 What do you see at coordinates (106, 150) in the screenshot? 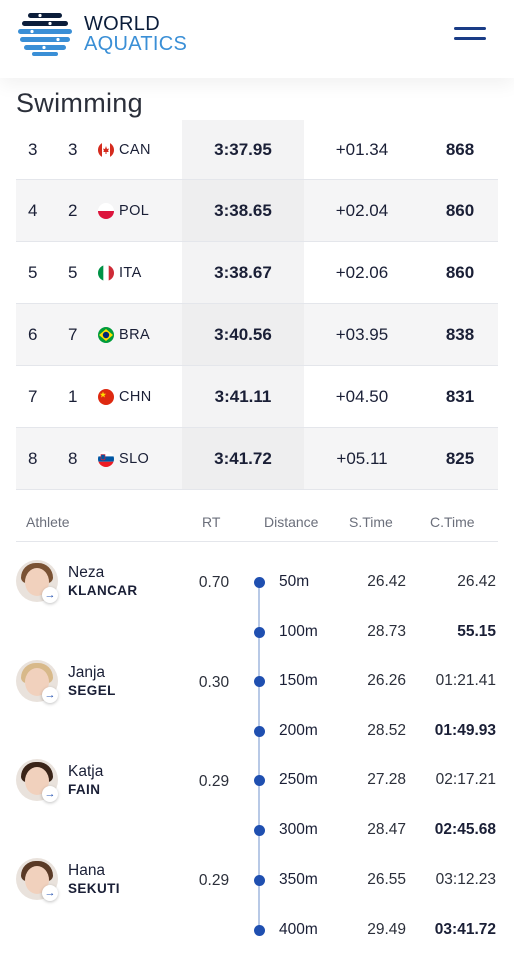
I see `canada-flag-icon` at bounding box center [106, 150].